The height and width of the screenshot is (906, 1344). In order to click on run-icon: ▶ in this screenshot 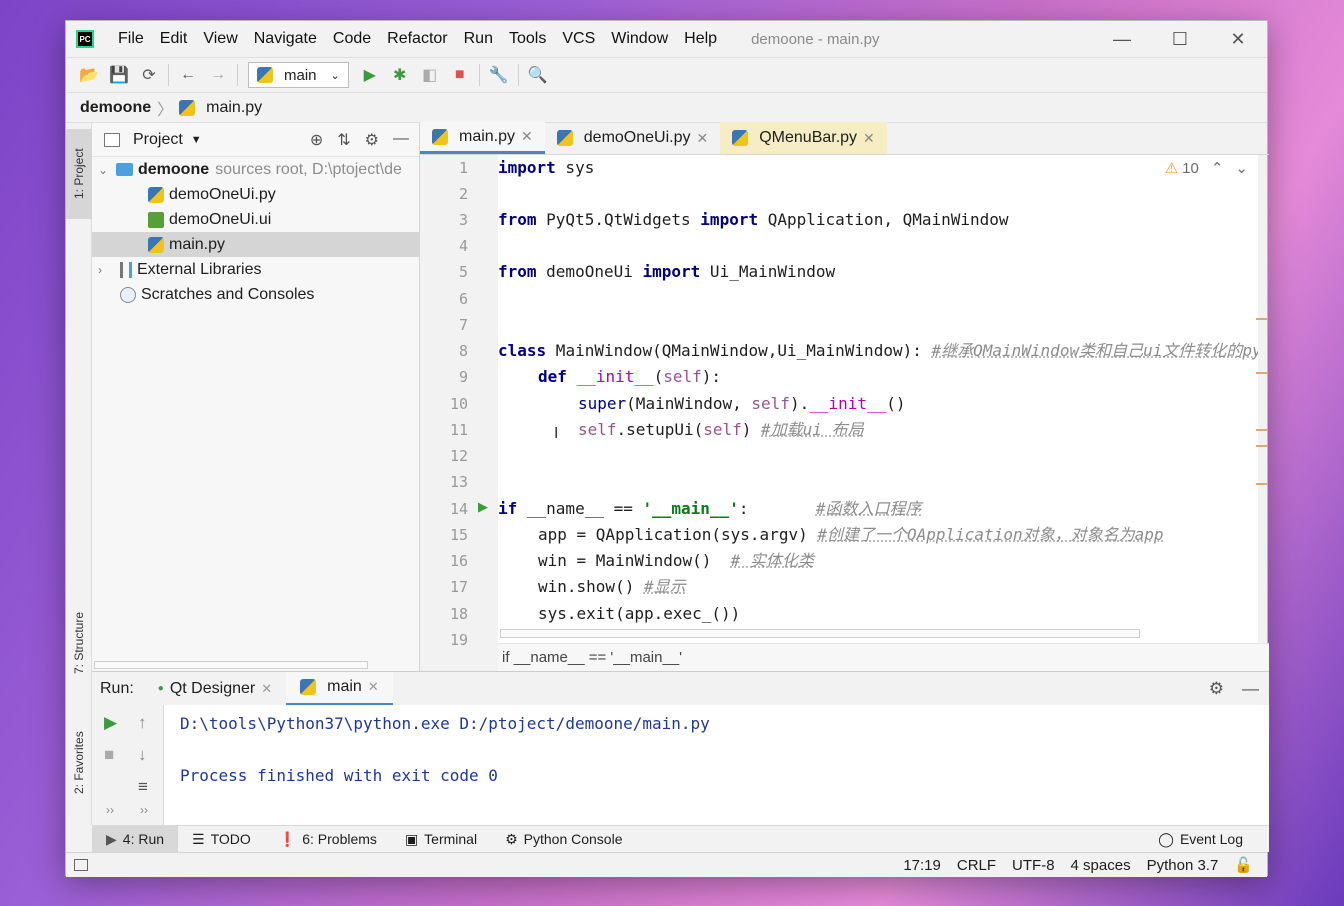, I will do `click(370, 75)`.